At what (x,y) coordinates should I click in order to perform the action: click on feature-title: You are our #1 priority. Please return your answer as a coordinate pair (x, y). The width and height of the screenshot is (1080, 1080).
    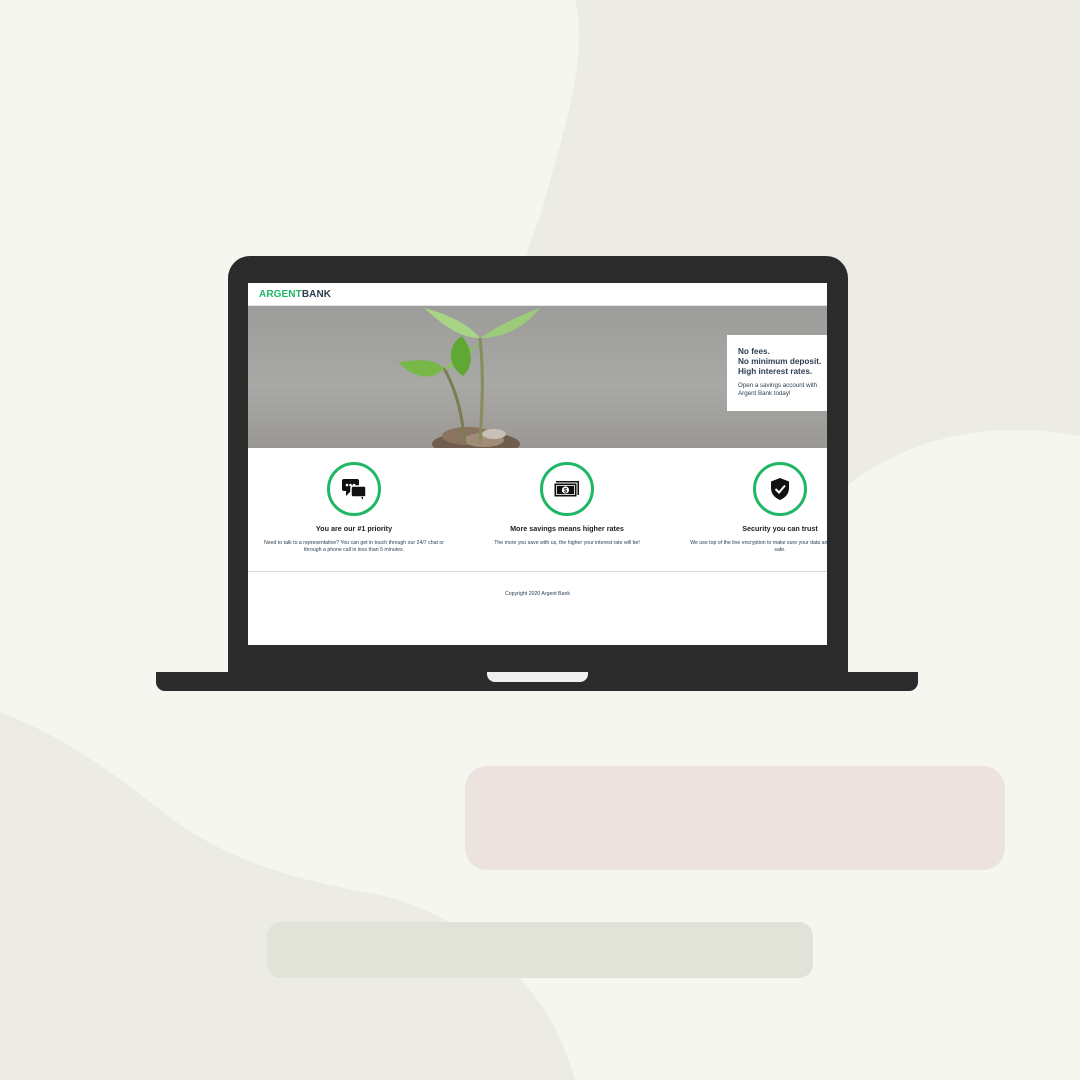
    Looking at the image, I should click on (354, 528).